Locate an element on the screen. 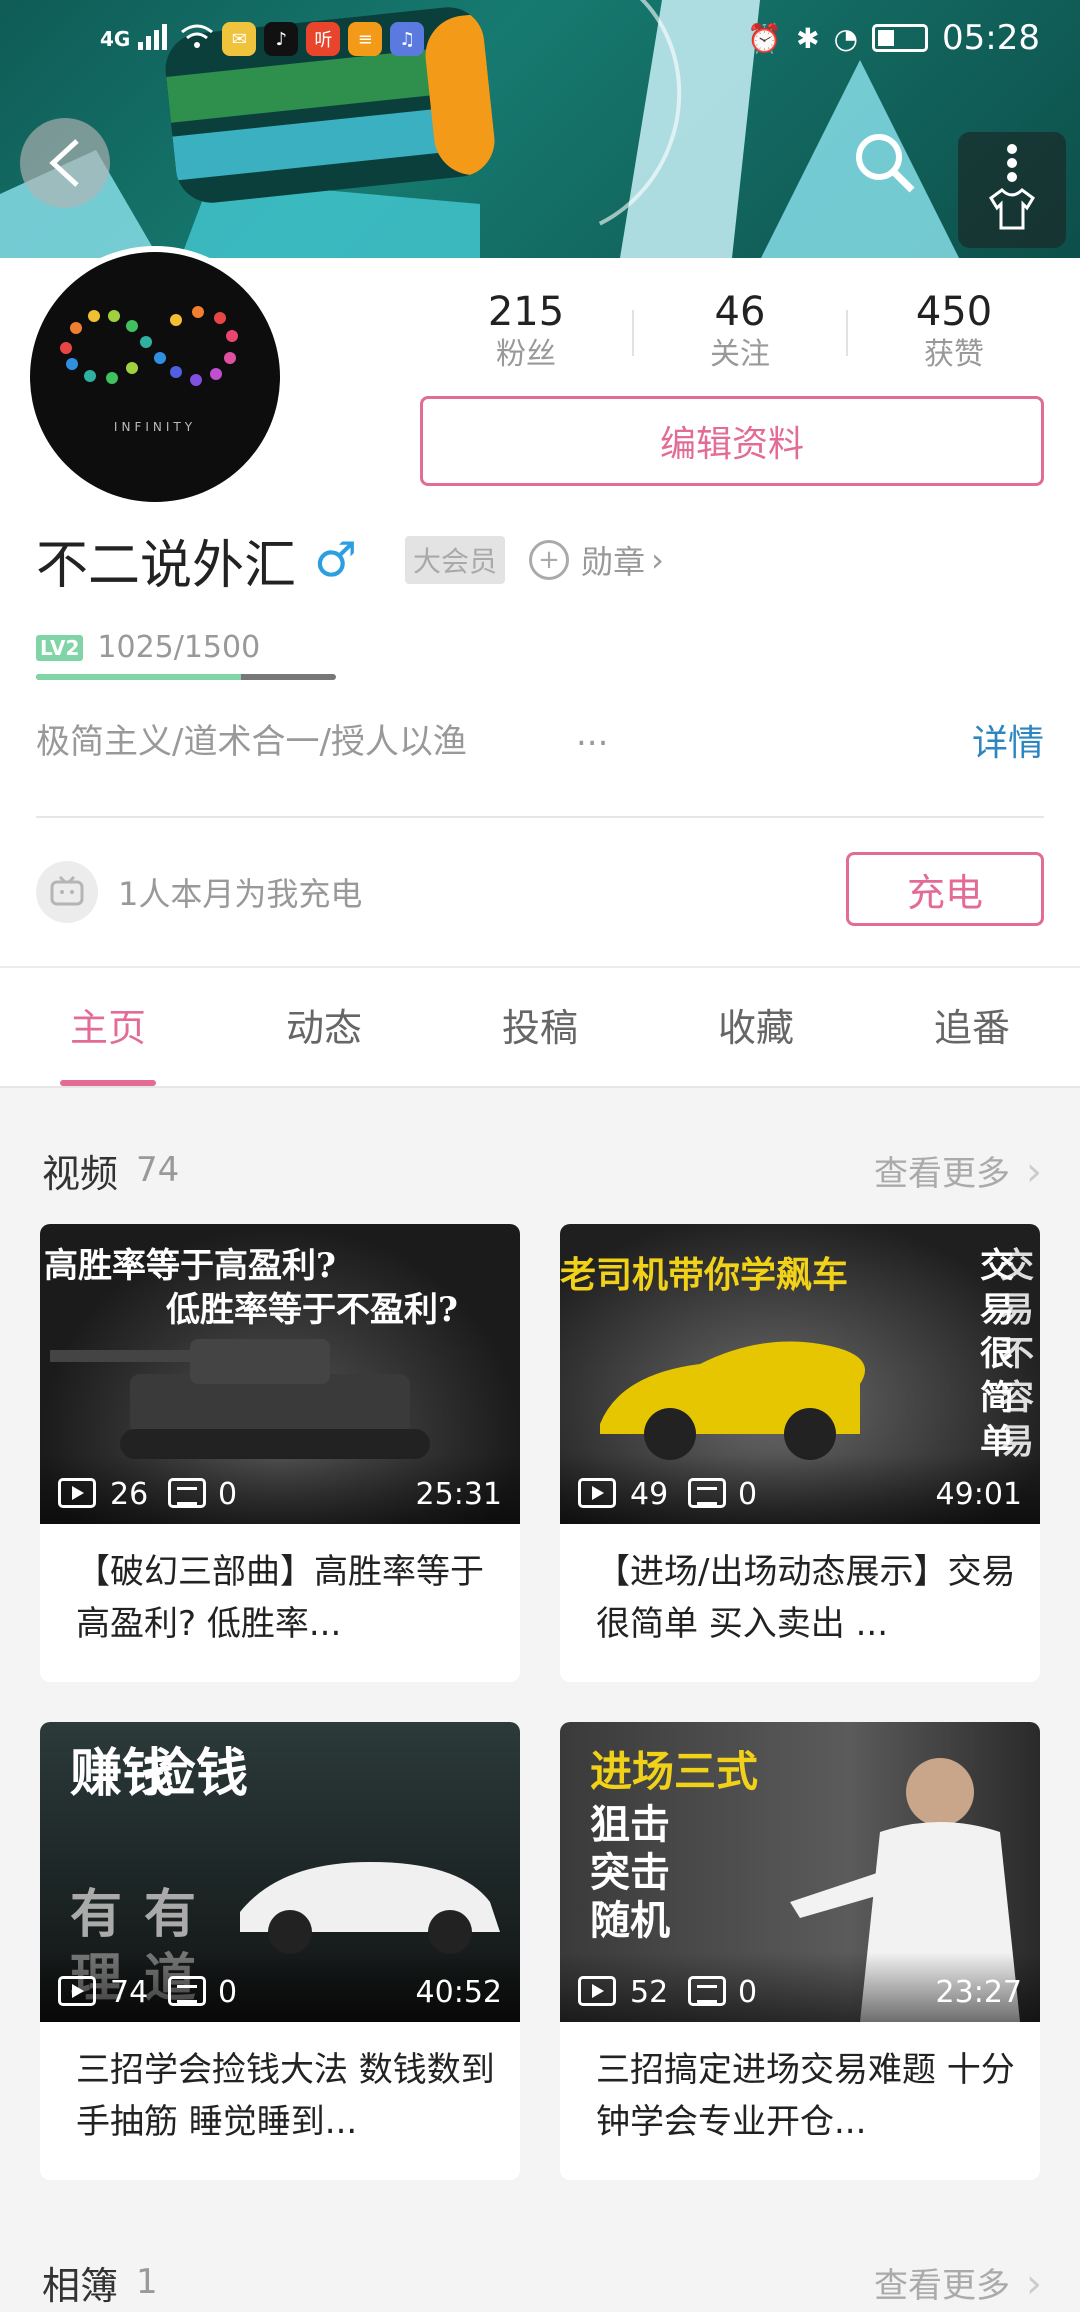  shirt-icon is located at coordinates (1012, 209).